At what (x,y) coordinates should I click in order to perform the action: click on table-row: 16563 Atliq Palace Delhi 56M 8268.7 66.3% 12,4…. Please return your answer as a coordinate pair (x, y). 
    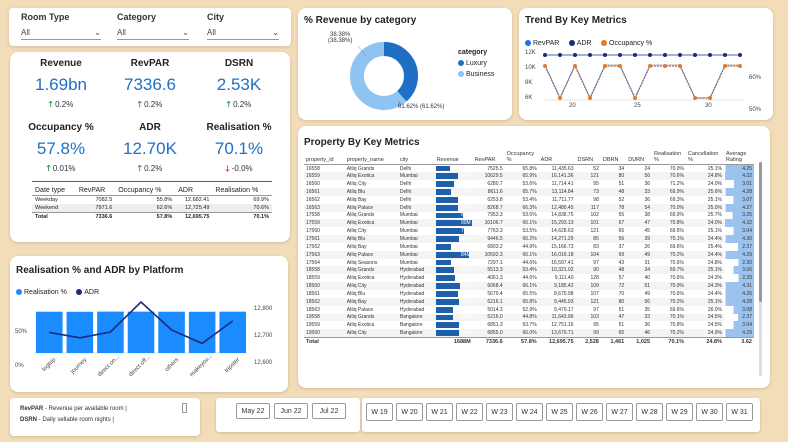
    Looking at the image, I should click on (529, 207).